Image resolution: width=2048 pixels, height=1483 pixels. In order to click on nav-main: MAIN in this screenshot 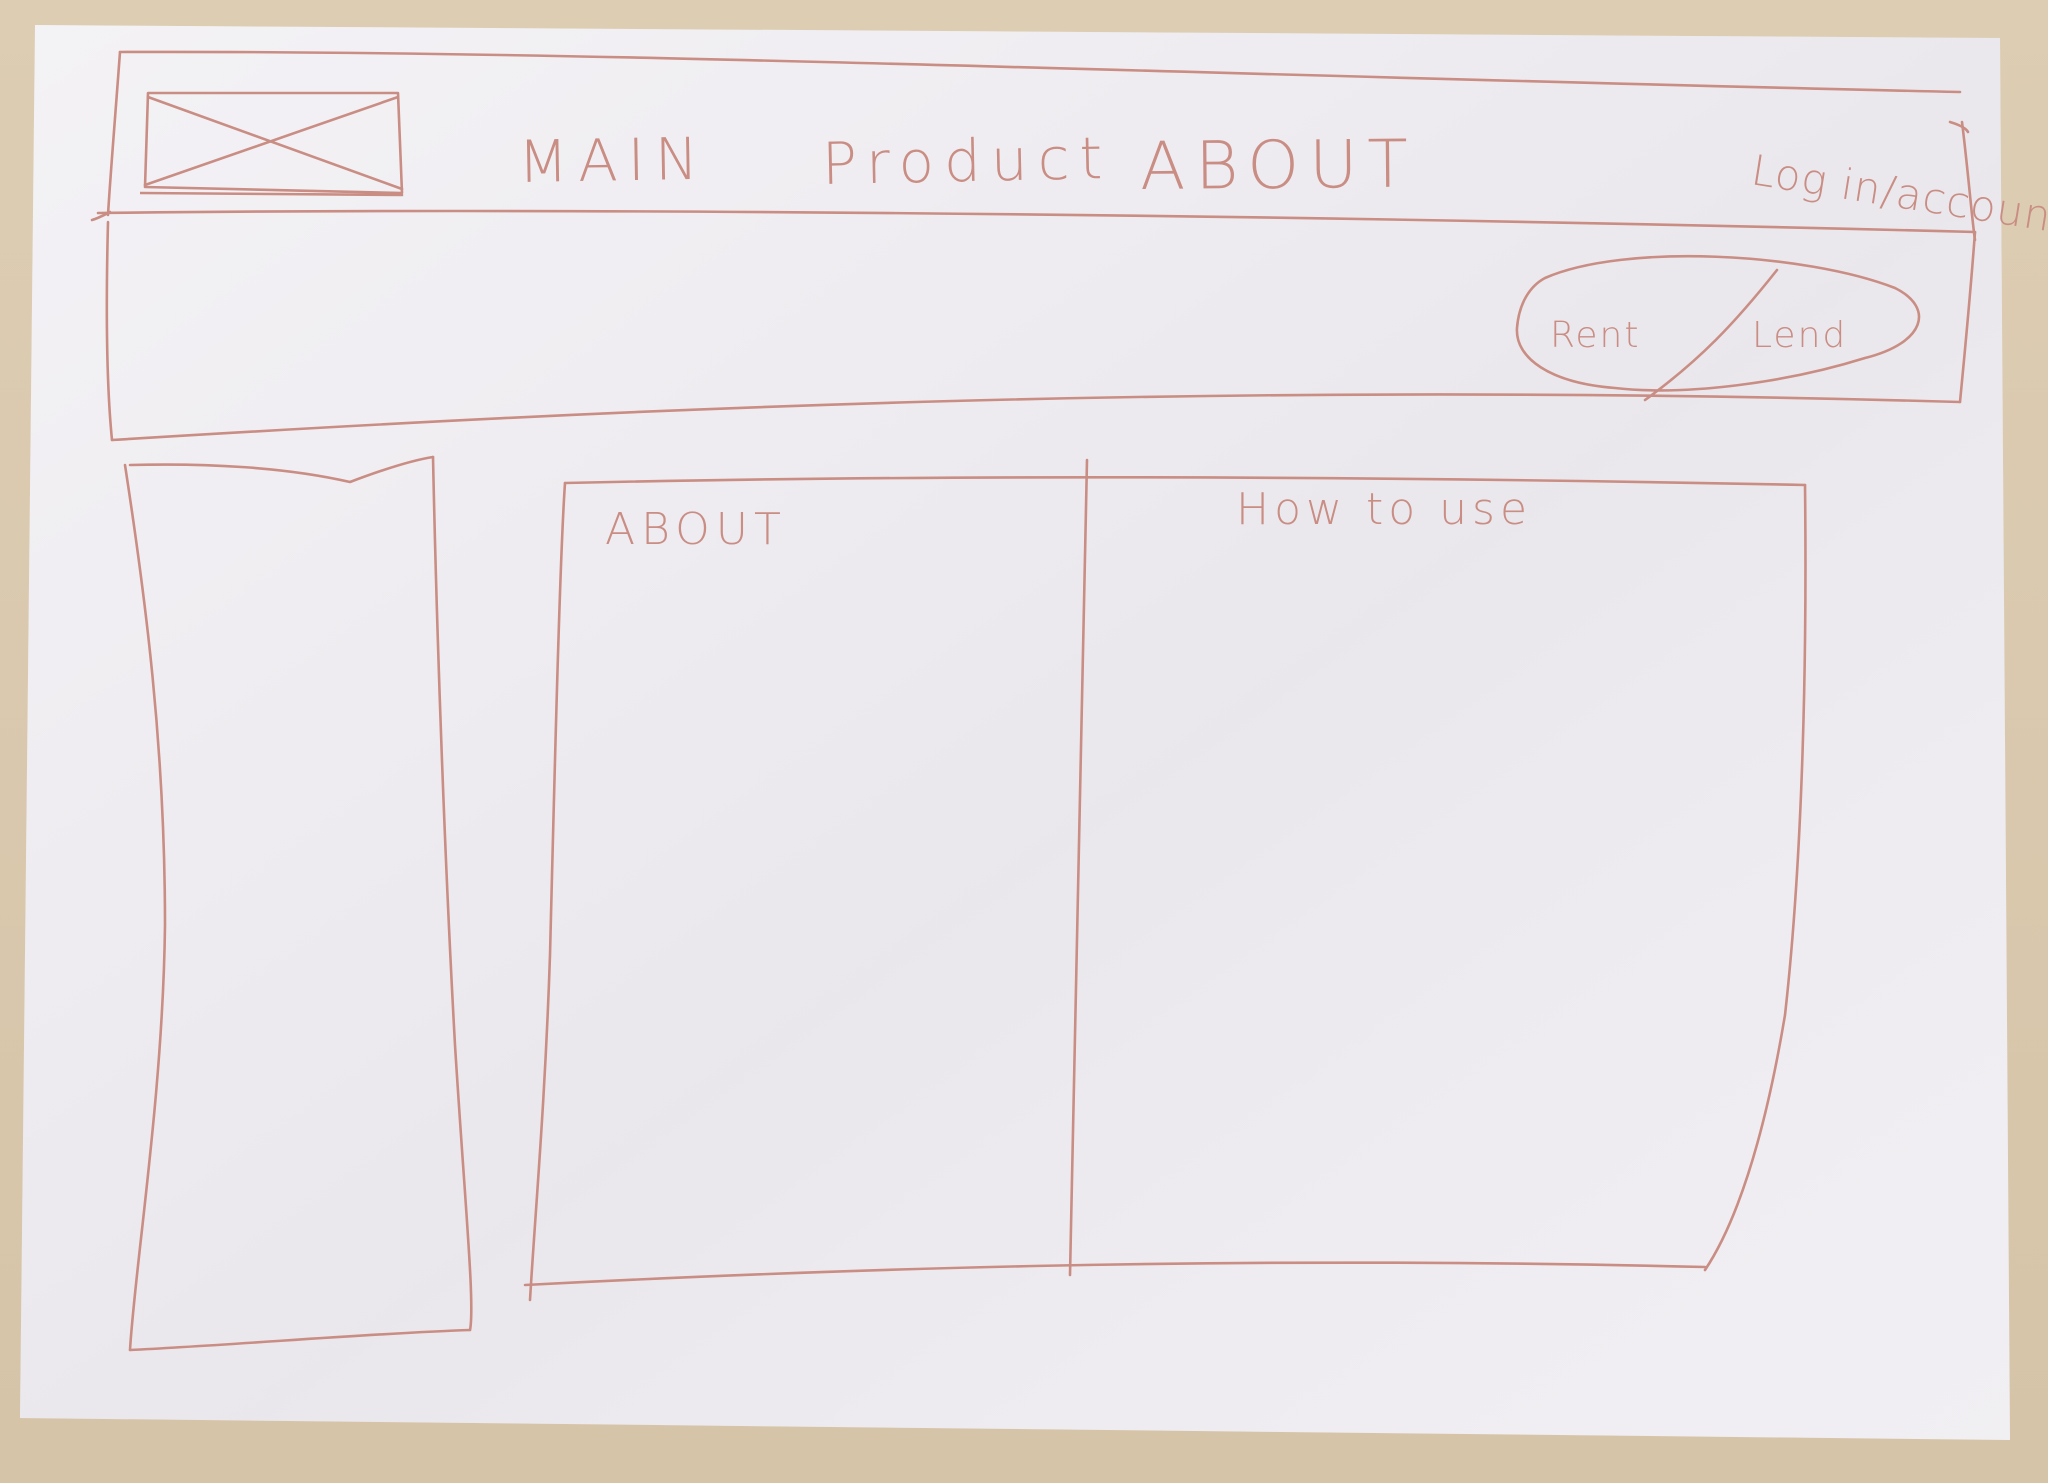, I will do `click(612, 160)`.